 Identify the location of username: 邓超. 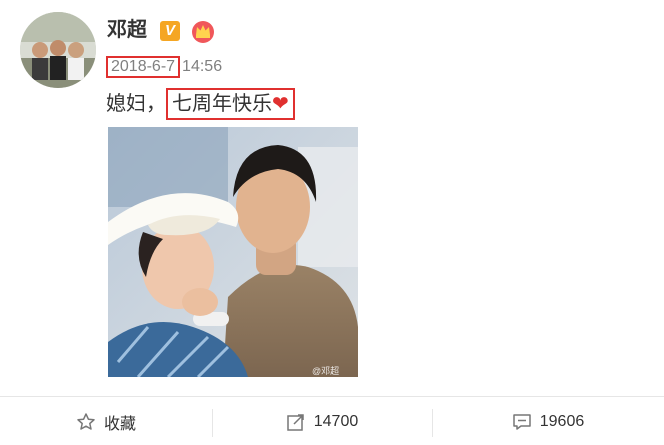
(127, 30).